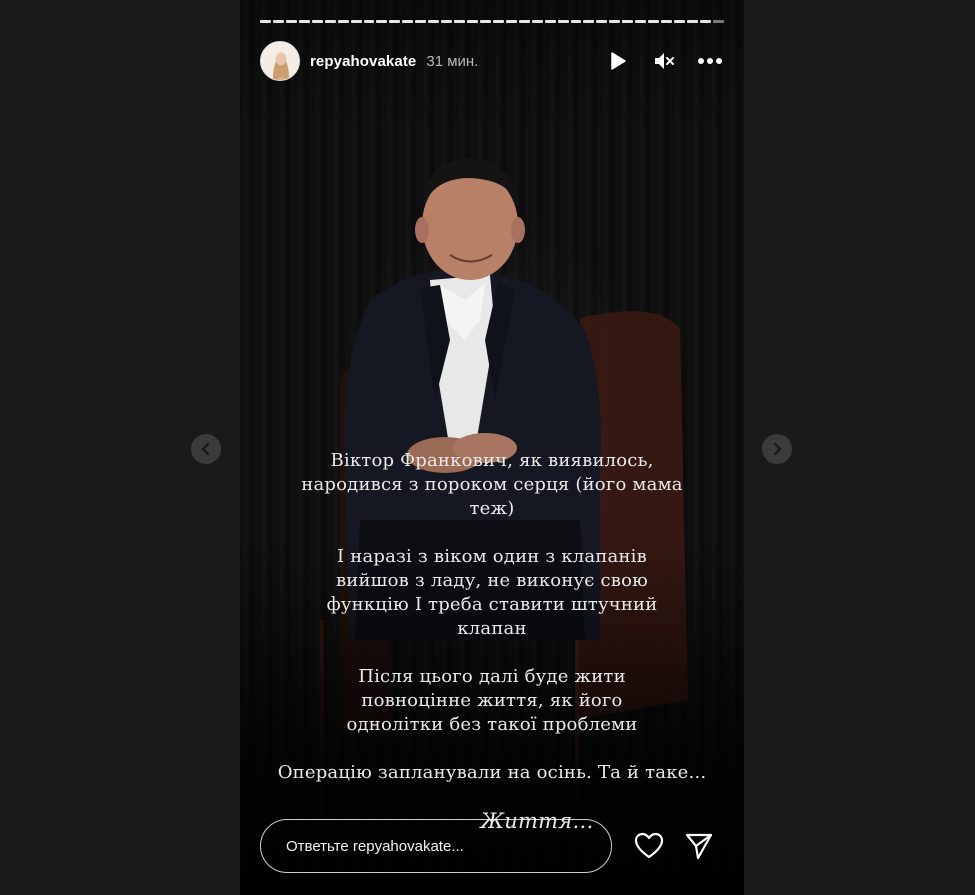 This screenshot has height=895, width=975. I want to click on share-button, so click(699, 846).